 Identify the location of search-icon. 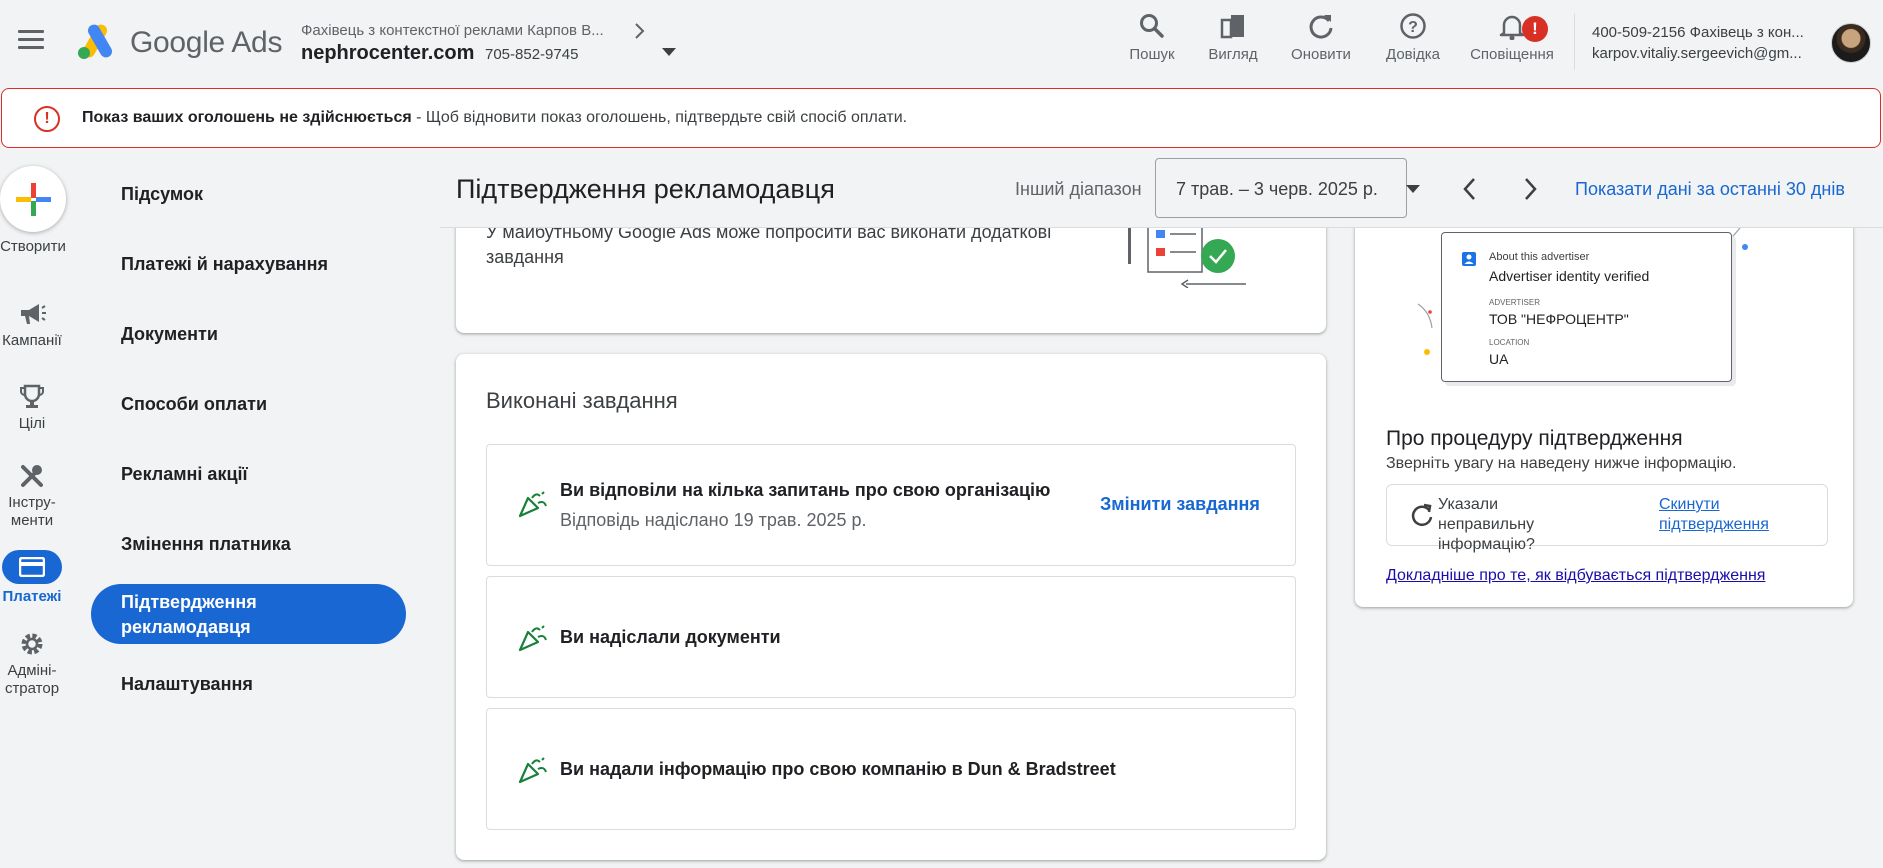
(1152, 26).